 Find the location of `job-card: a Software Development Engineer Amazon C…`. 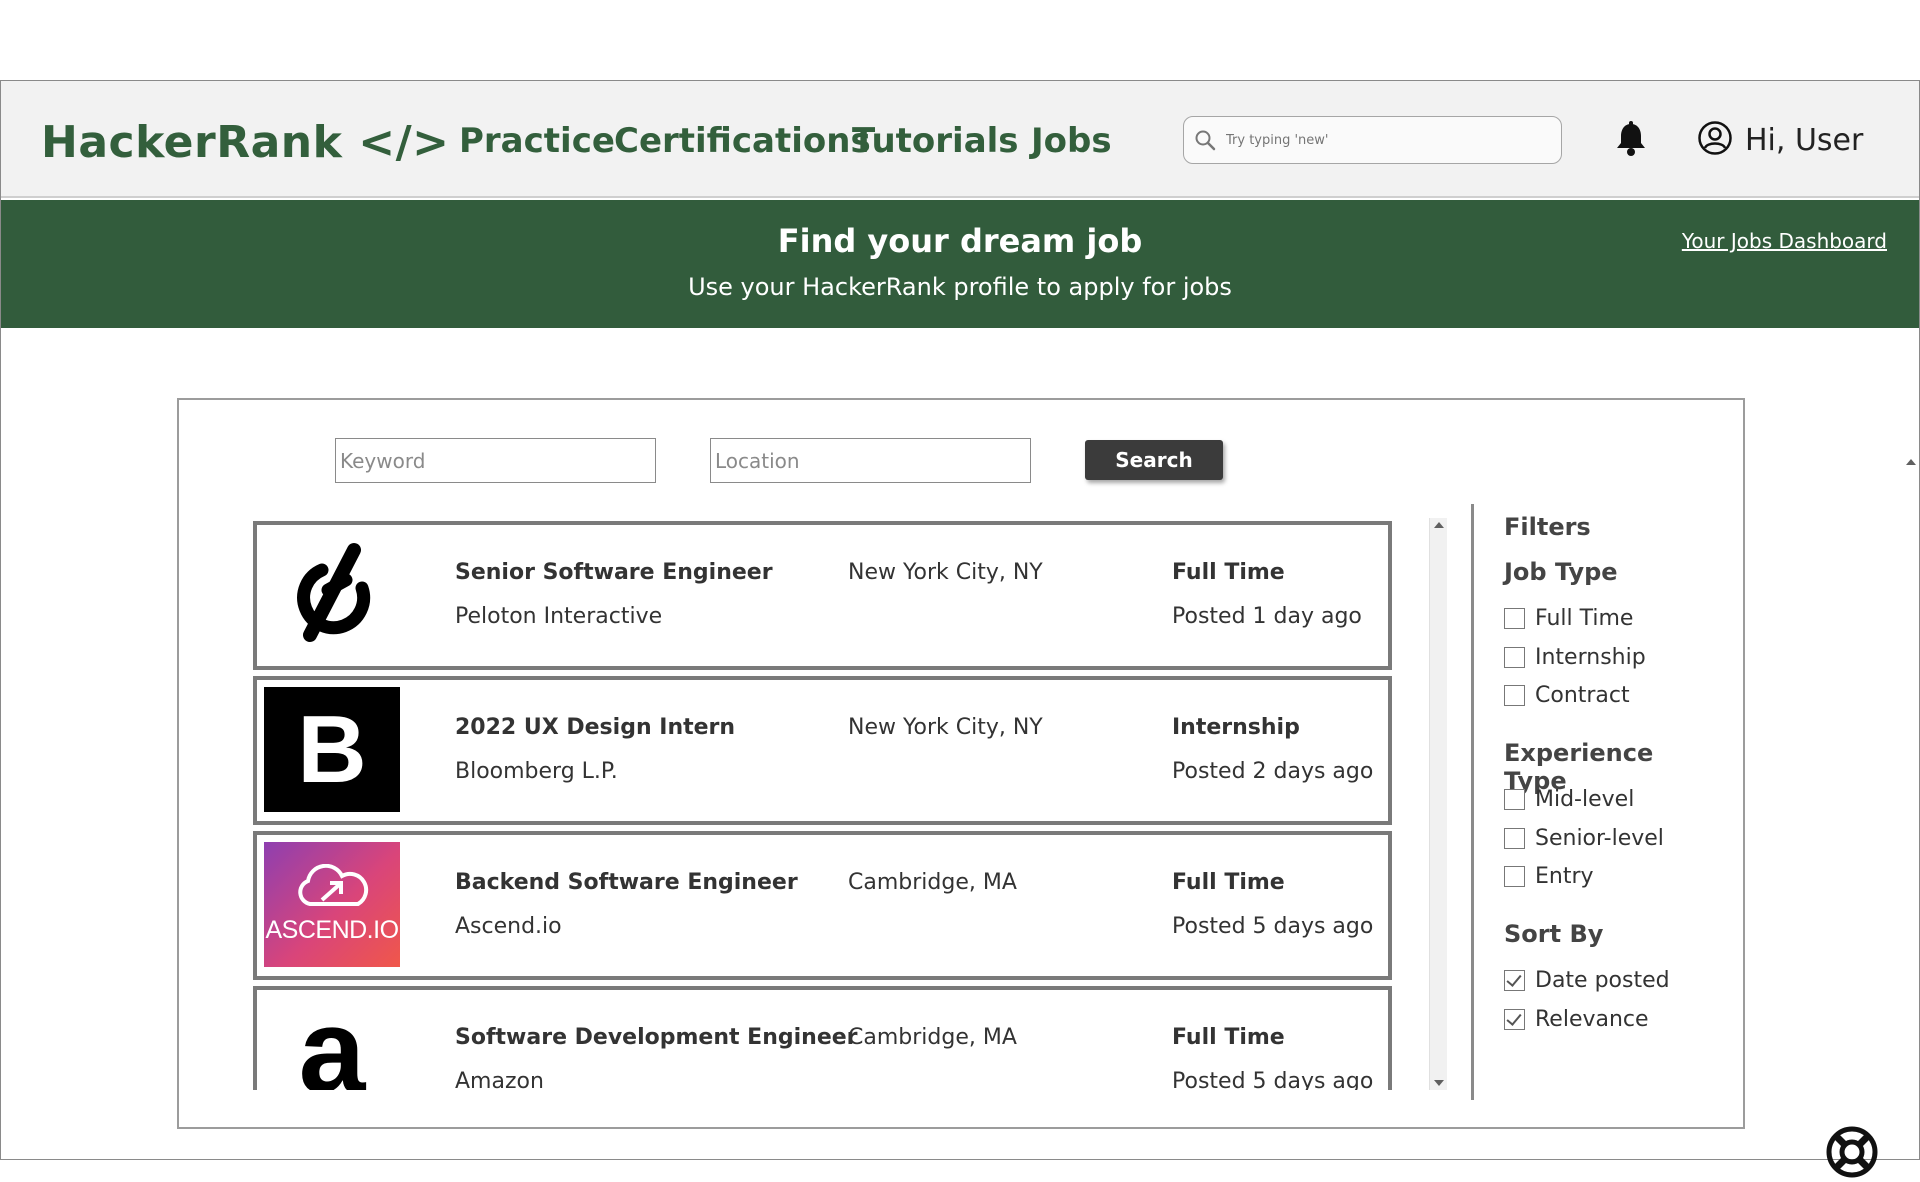

job-card: a Software Development Engineer Amazon C… is located at coordinates (822, 1038).